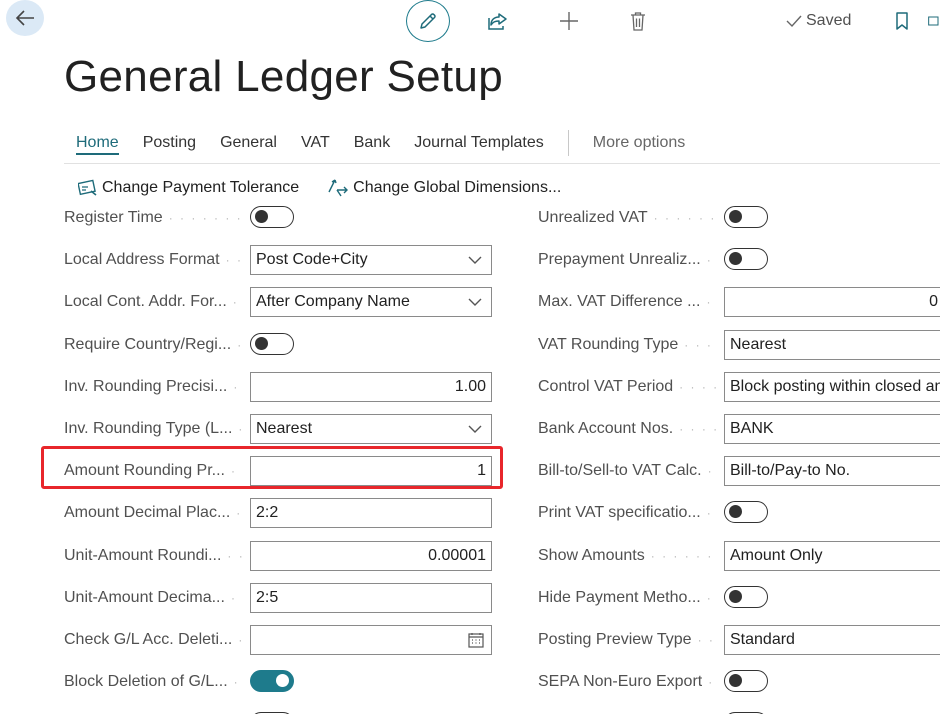  Describe the element at coordinates (606, 428) in the screenshot. I see `field-label: Bank Account Nos.` at that location.